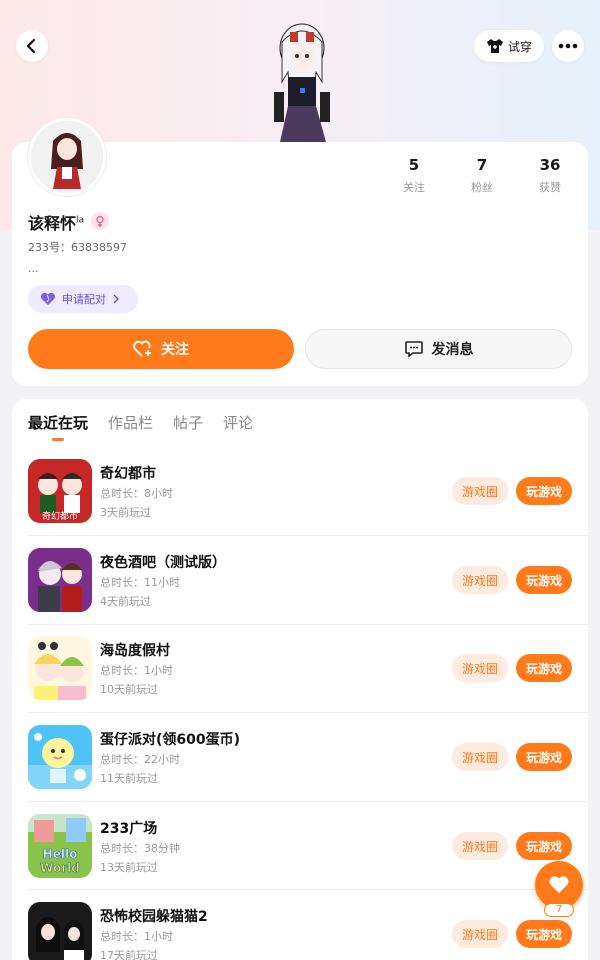 The width and height of the screenshot is (600, 960). Describe the element at coordinates (136, 493) in the screenshot. I see `game-duration: 总时长：8小时` at that location.